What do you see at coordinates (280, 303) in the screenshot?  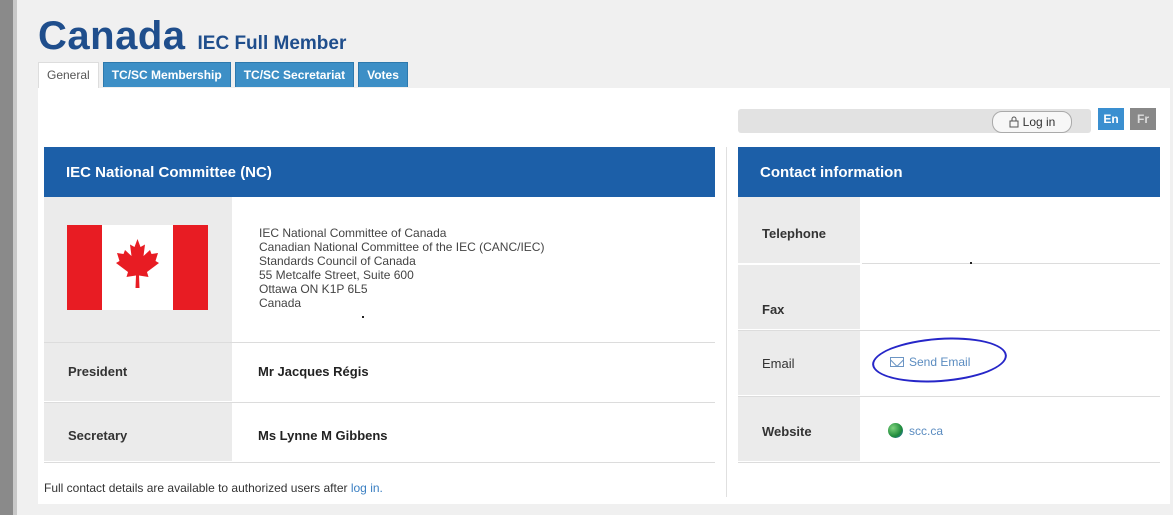 I see `address-line: Canada` at bounding box center [280, 303].